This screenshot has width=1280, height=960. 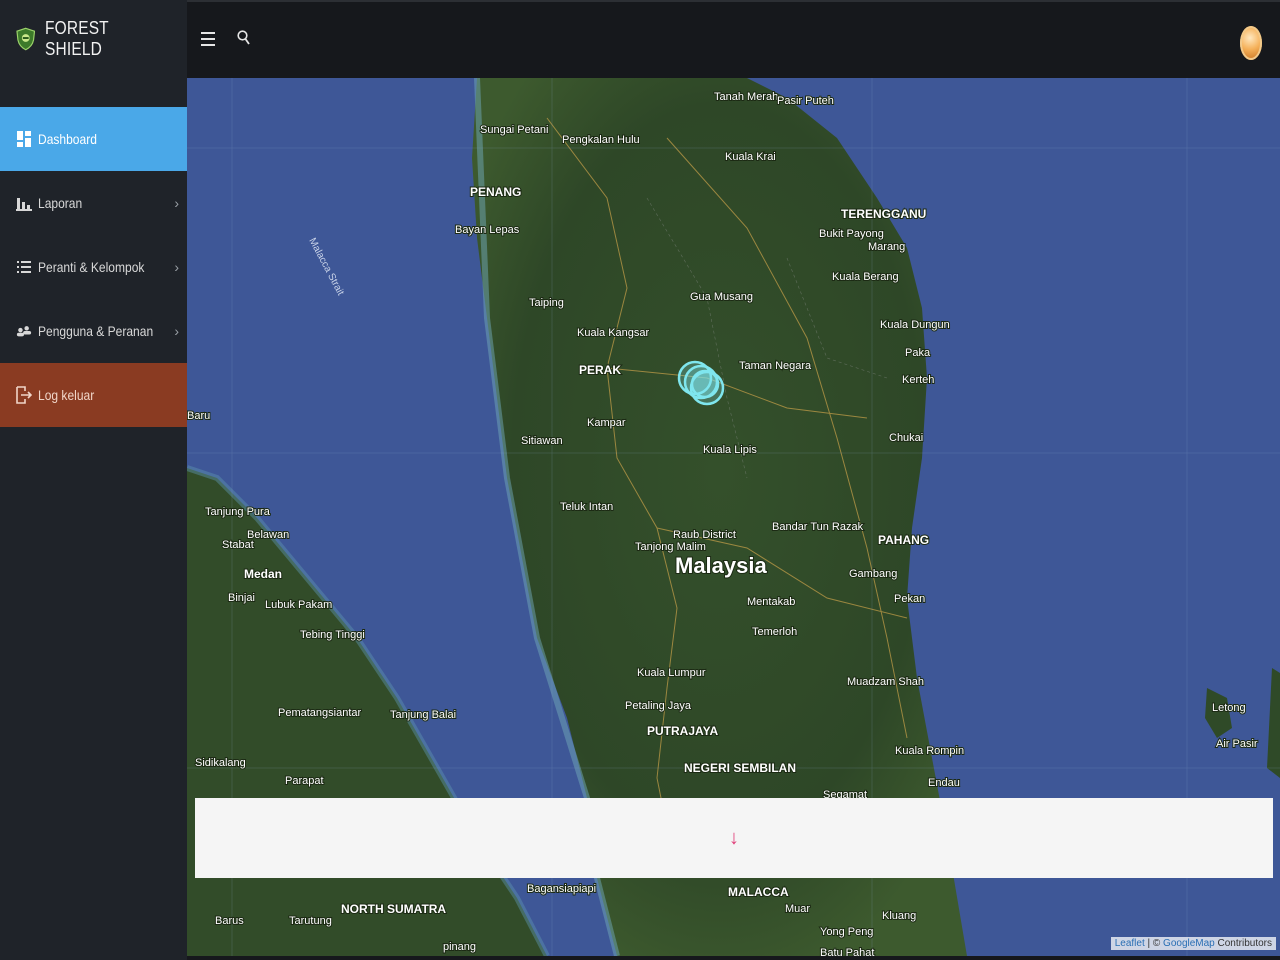 I want to click on leaflet-link: Leaflet, so click(x=1130, y=943).